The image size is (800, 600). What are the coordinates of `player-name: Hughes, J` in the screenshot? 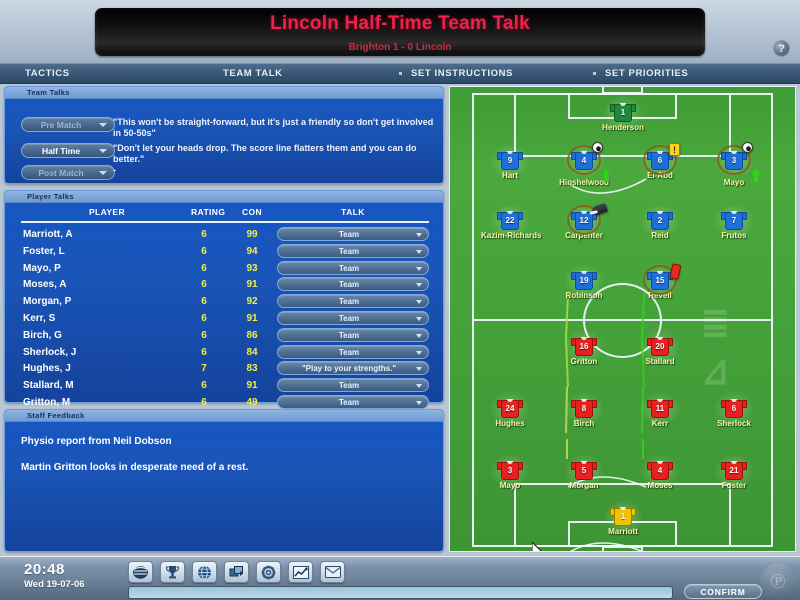 It's located at (47, 369).